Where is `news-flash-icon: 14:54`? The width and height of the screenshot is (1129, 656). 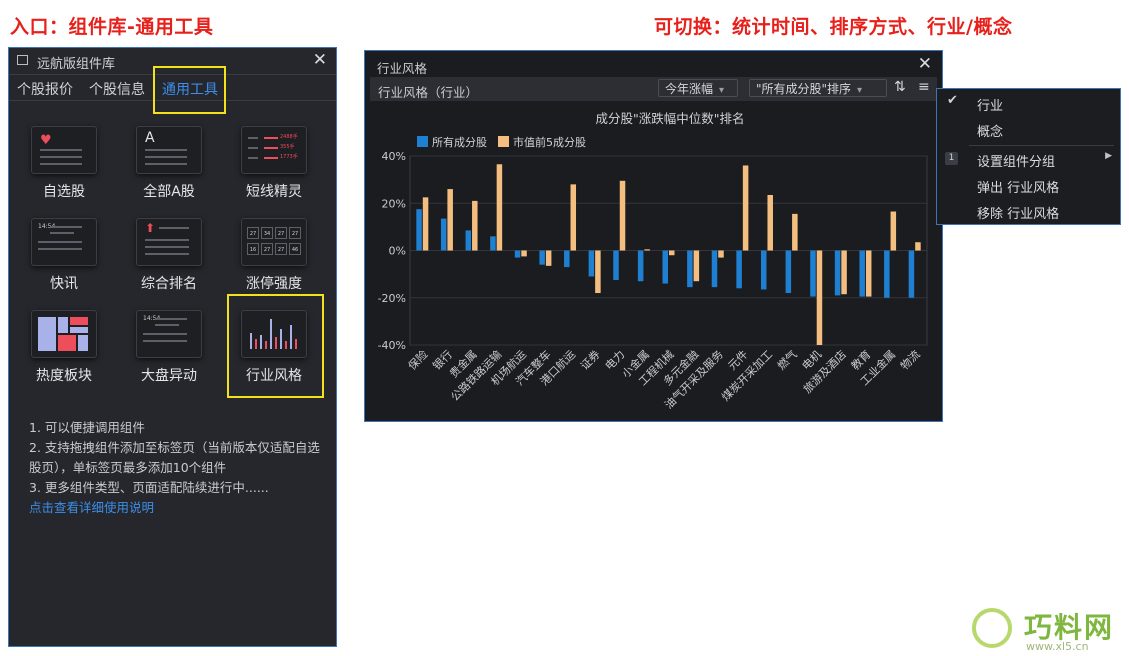 news-flash-icon: 14:54 is located at coordinates (64, 242).